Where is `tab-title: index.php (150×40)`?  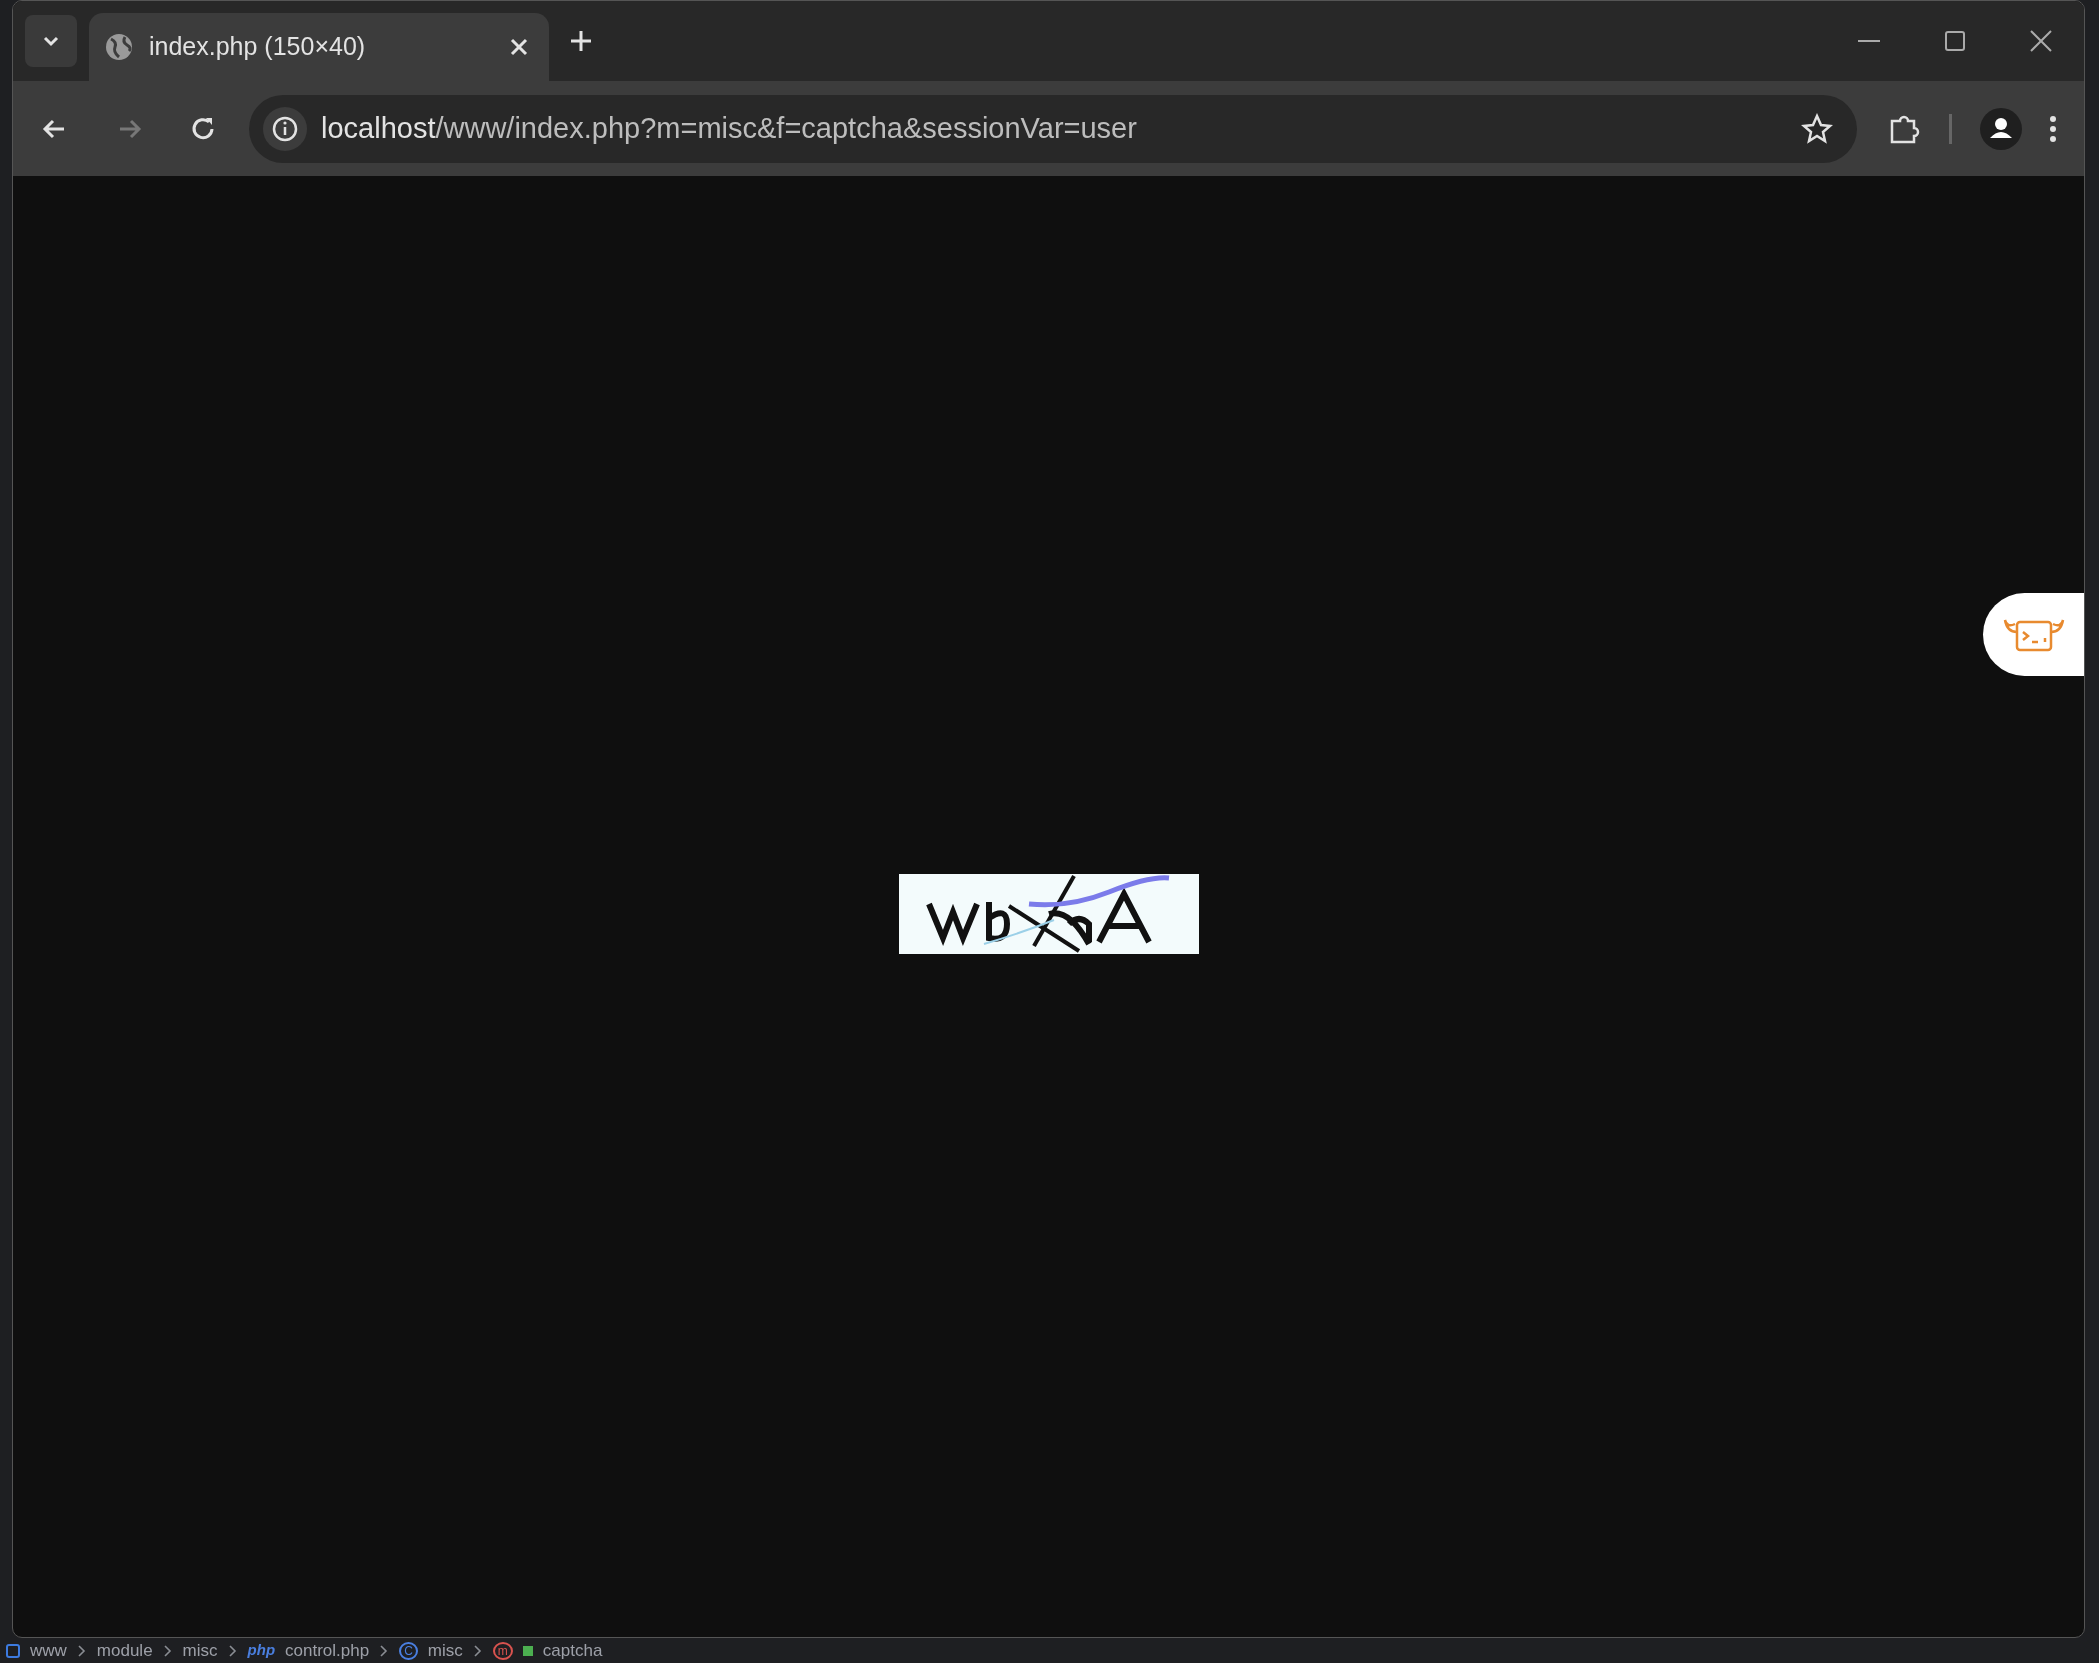
tab-title: index.php (150×40) is located at coordinates (258, 47).